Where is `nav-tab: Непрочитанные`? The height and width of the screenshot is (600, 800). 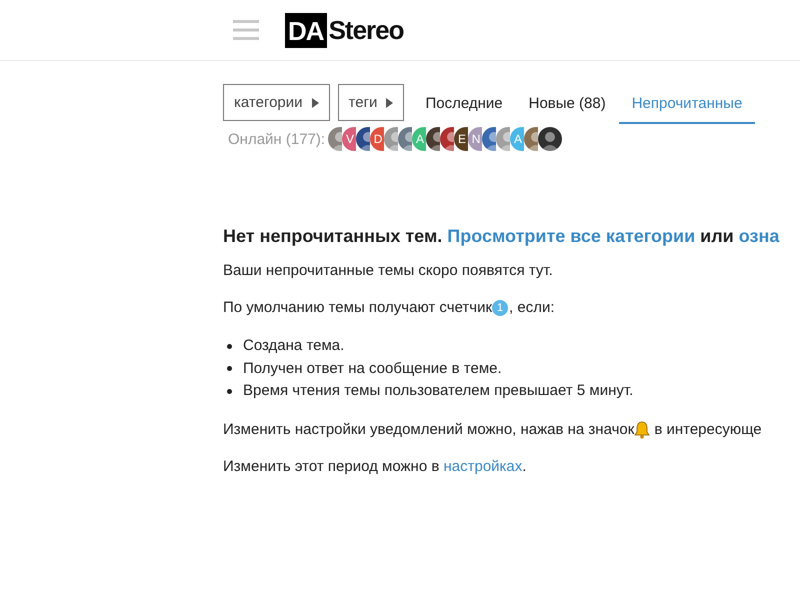
nav-tab: Непрочитанные is located at coordinates (687, 104).